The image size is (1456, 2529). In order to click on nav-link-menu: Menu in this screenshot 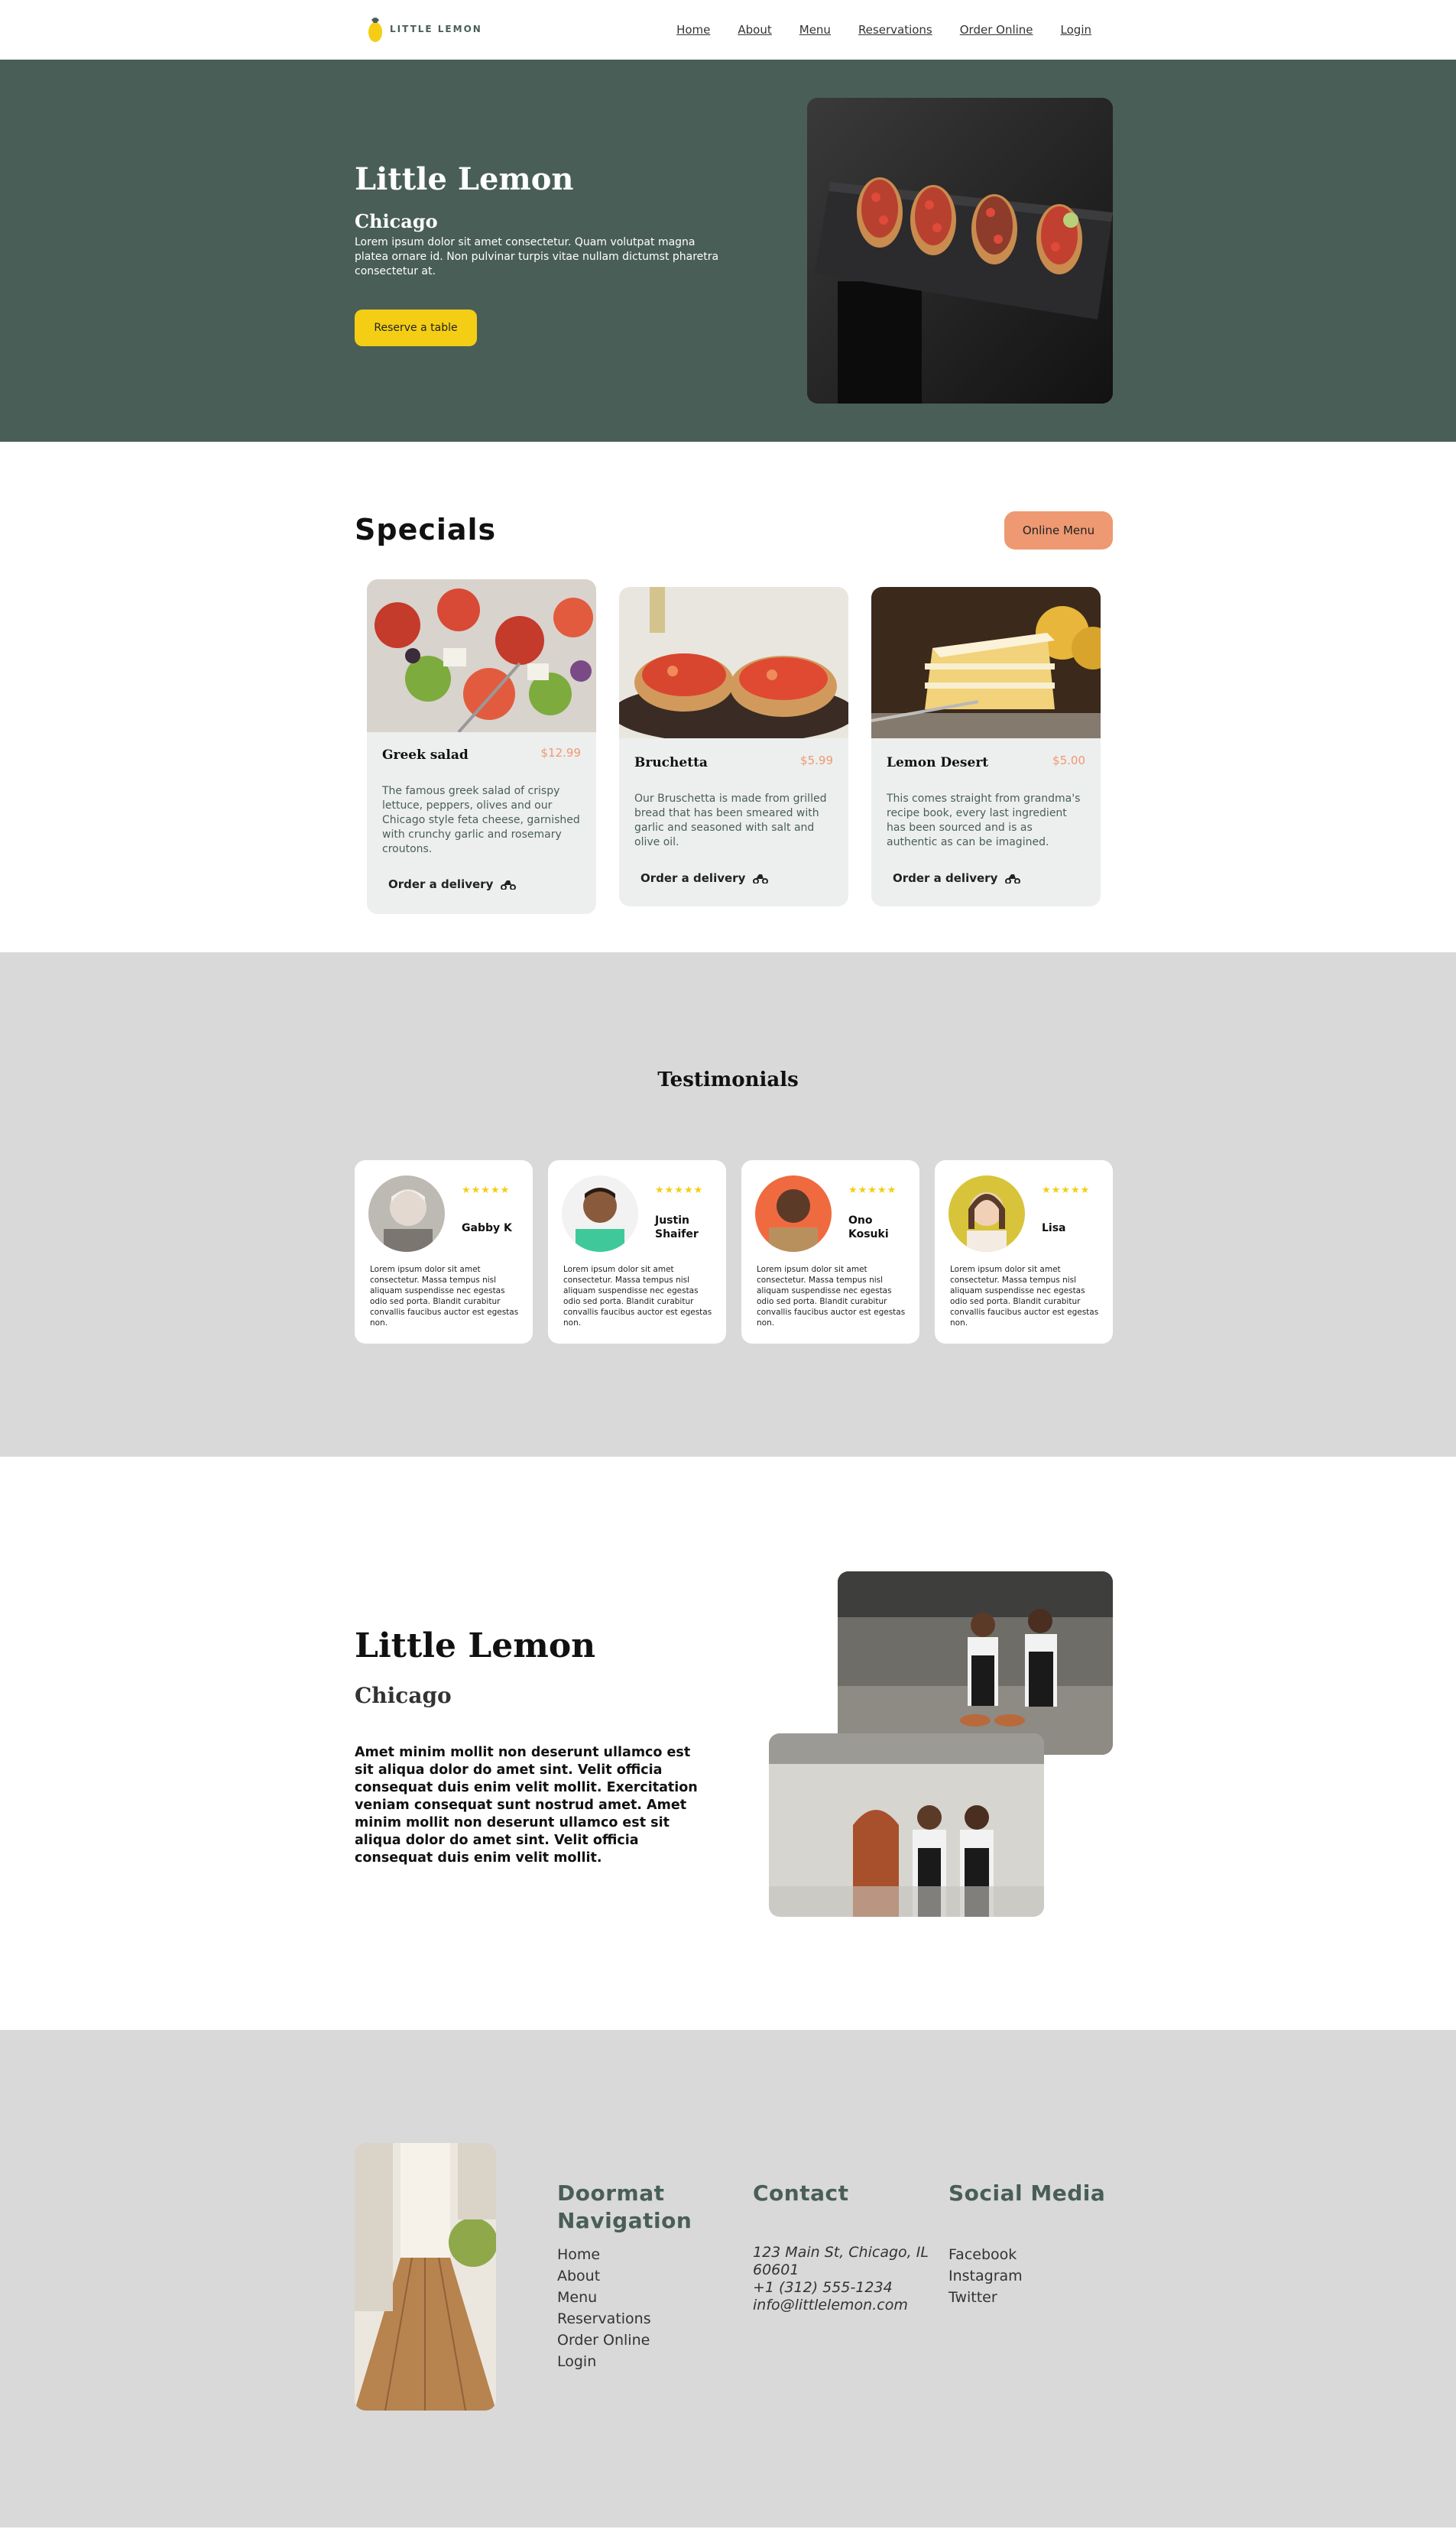, I will do `click(815, 30)`.